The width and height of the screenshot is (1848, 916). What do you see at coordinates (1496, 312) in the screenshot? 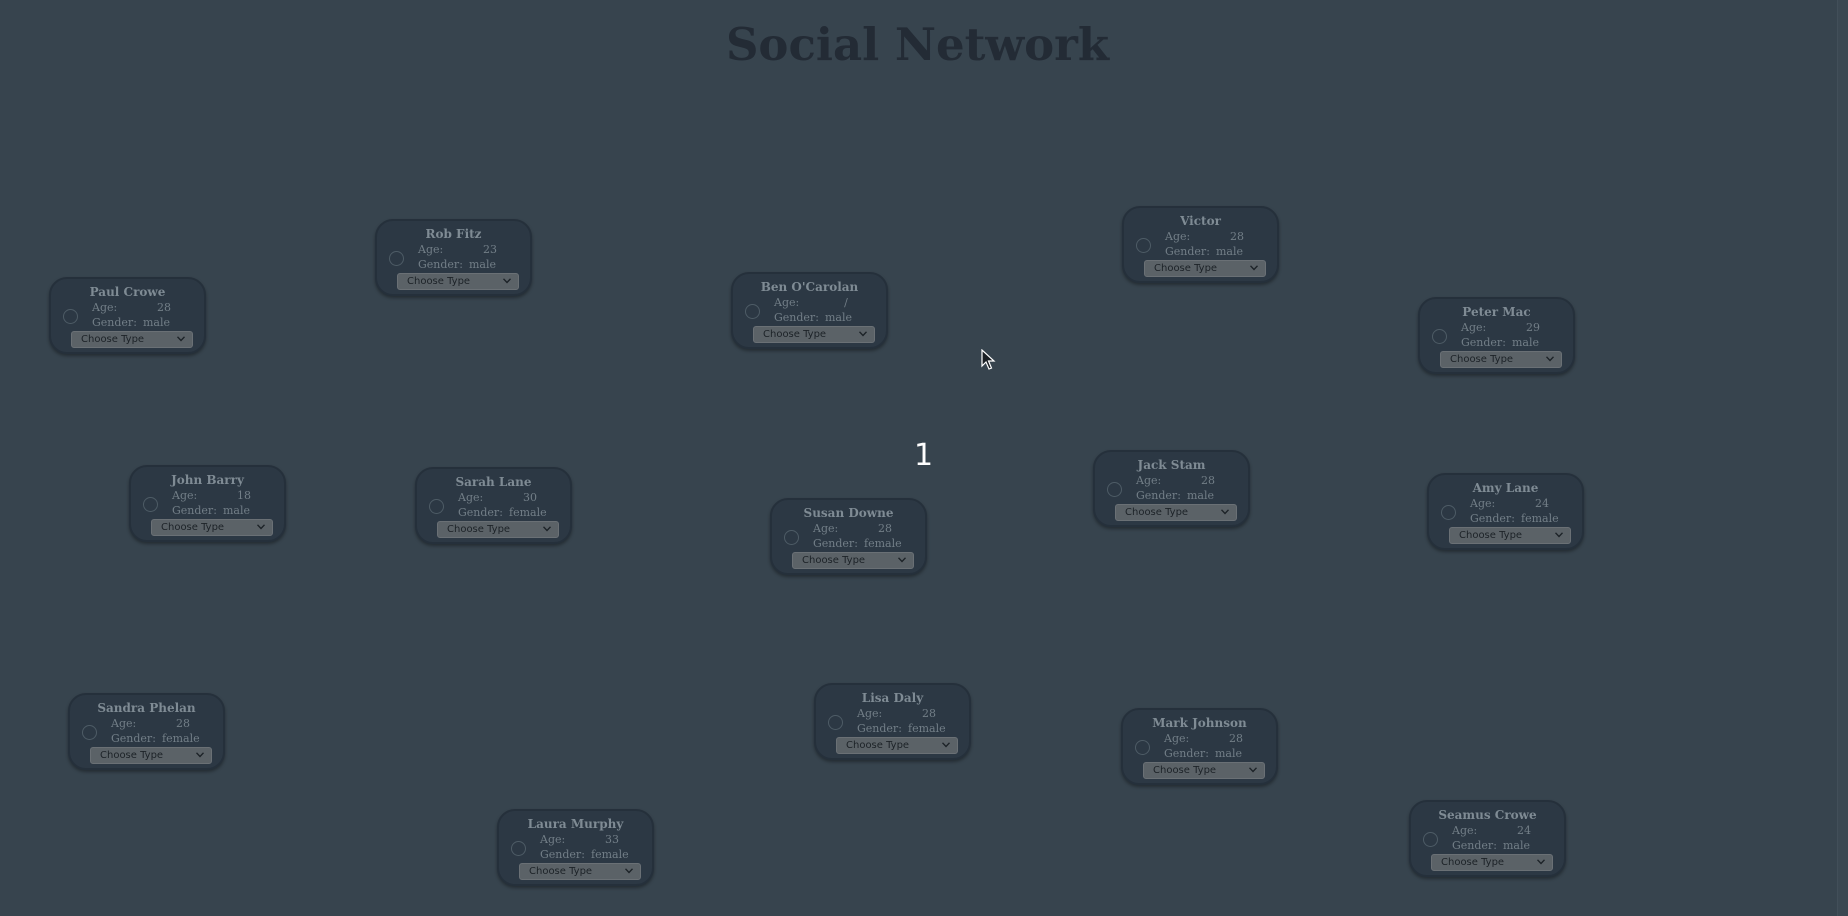
I see `person-name: Peter Mac` at bounding box center [1496, 312].